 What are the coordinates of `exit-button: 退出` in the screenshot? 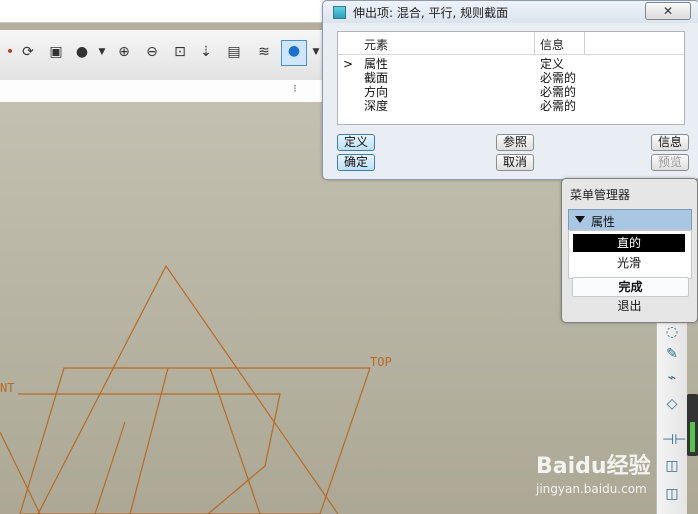 It's located at (629, 306).